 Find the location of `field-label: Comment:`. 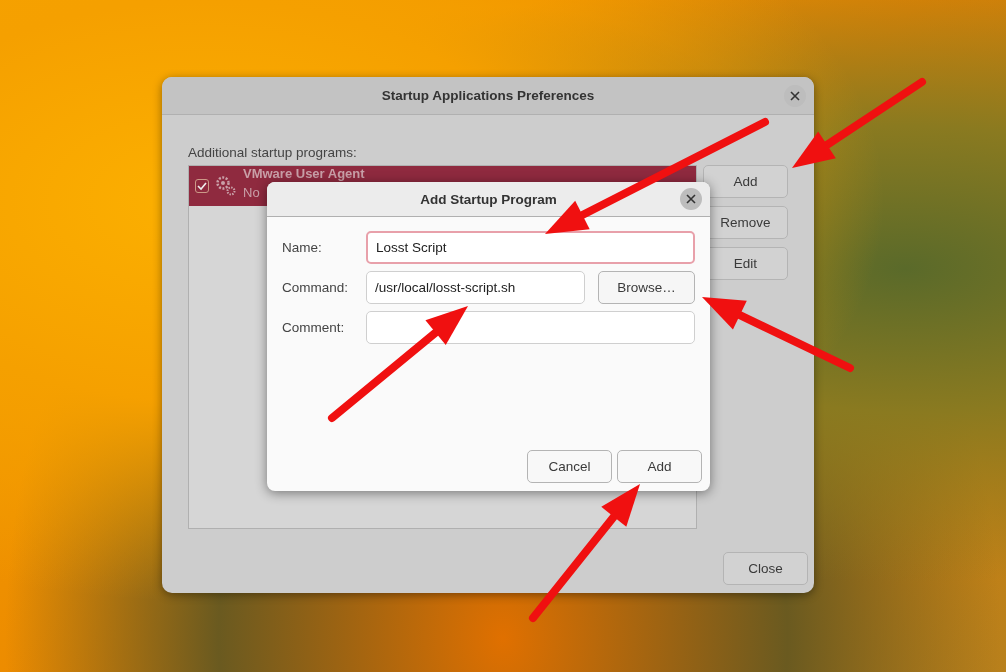

field-label: Comment: is located at coordinates (314, 327).